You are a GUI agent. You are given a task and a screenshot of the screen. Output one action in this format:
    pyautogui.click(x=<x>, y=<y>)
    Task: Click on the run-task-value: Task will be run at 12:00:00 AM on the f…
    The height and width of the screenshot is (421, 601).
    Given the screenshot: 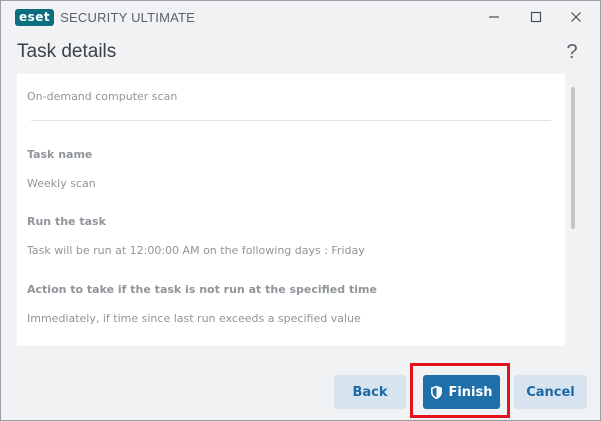 What is the action you would take?
    pyautogui.click(x=196, y=250)
    